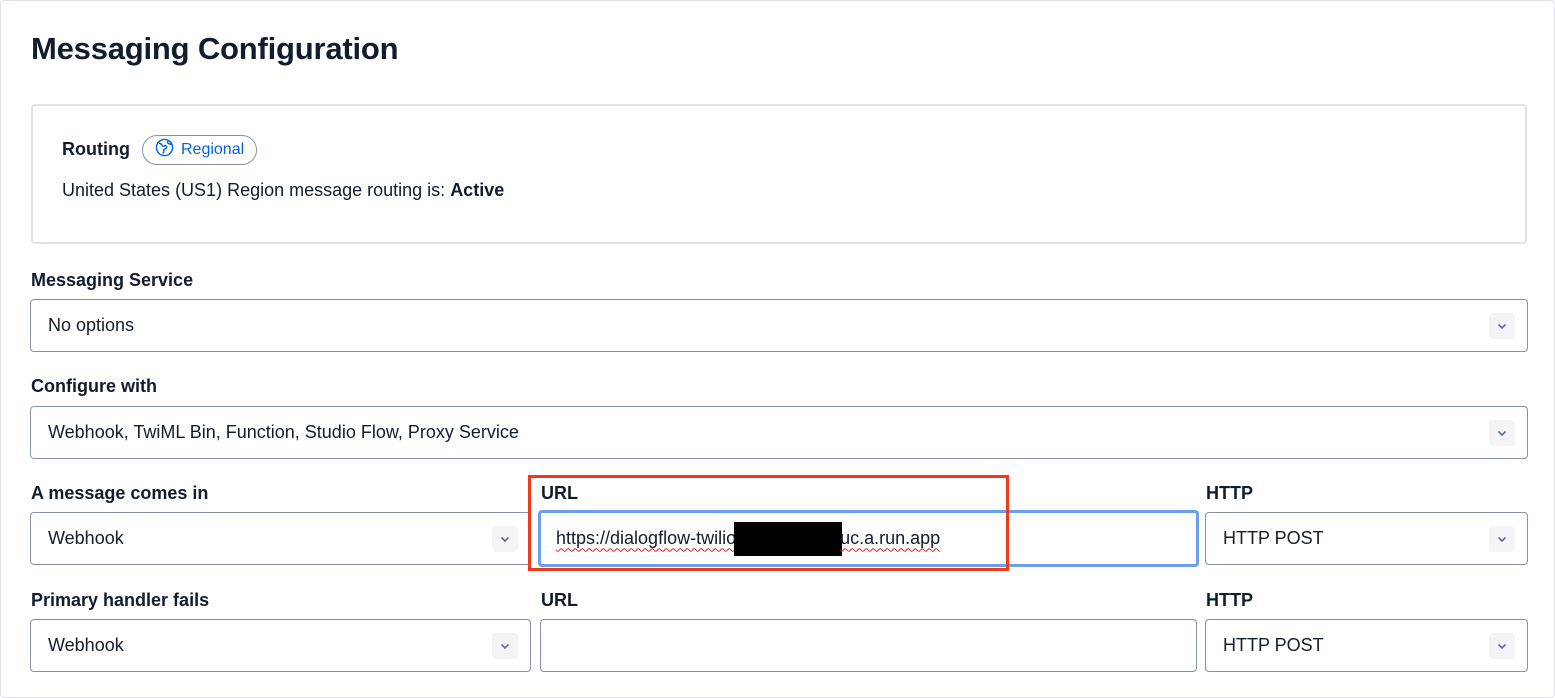 This screenshot has height=698, width=1555. I want to click on fallback-http-select: HTTP POST, so click(1366, 645).